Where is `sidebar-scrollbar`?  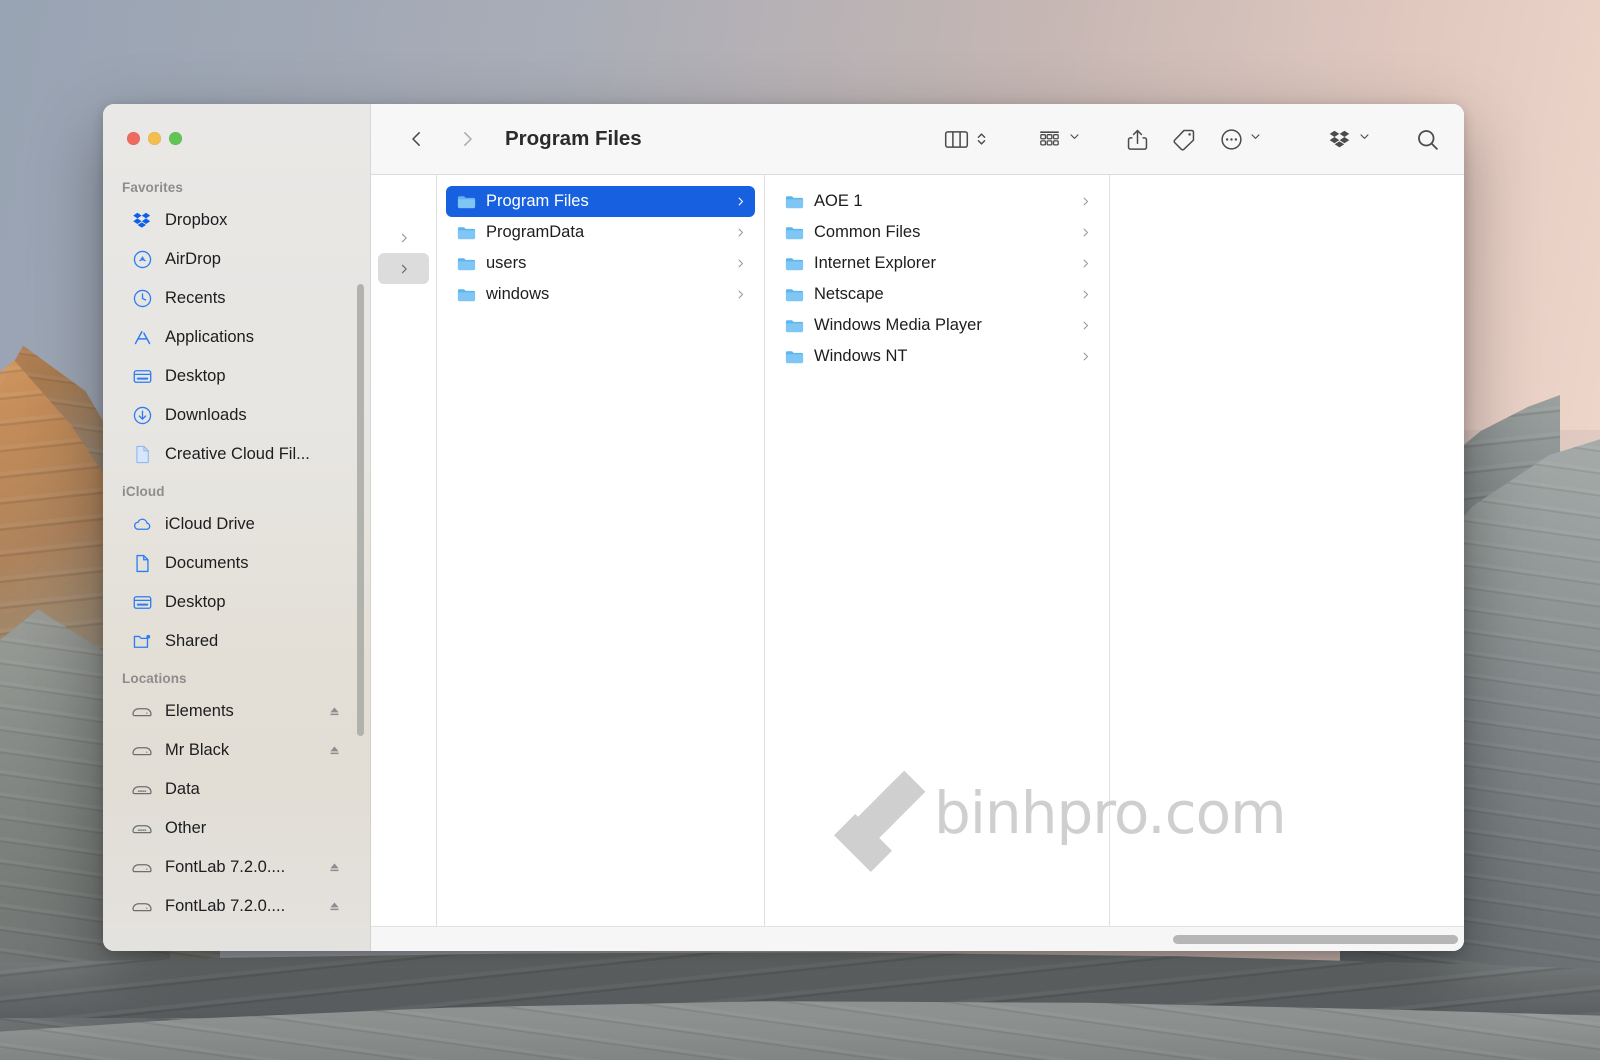 sidebar-scrollbar is located at coordinates (360, 510).